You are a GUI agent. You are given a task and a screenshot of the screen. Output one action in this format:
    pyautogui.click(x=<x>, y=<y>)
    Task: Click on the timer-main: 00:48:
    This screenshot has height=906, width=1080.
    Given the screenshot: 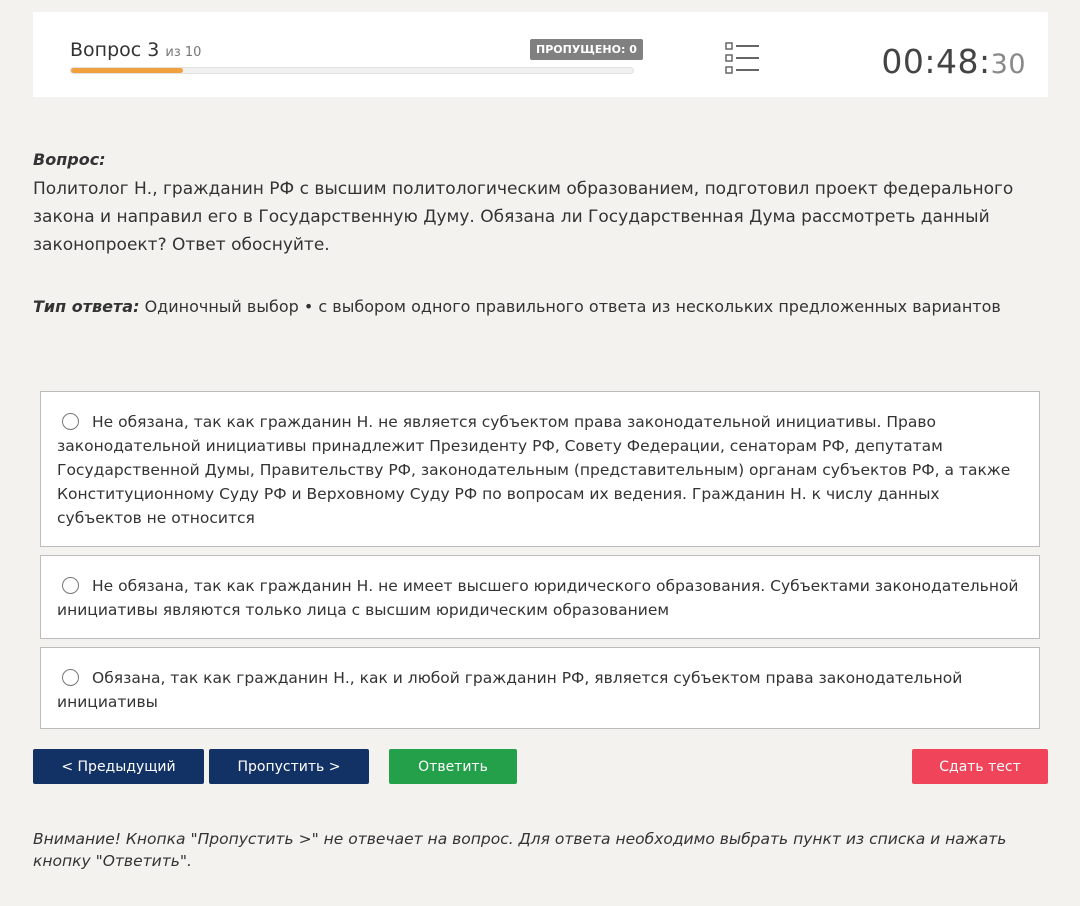 What is the action you would take?
    pyautogui.click(x=936, y=61)
    